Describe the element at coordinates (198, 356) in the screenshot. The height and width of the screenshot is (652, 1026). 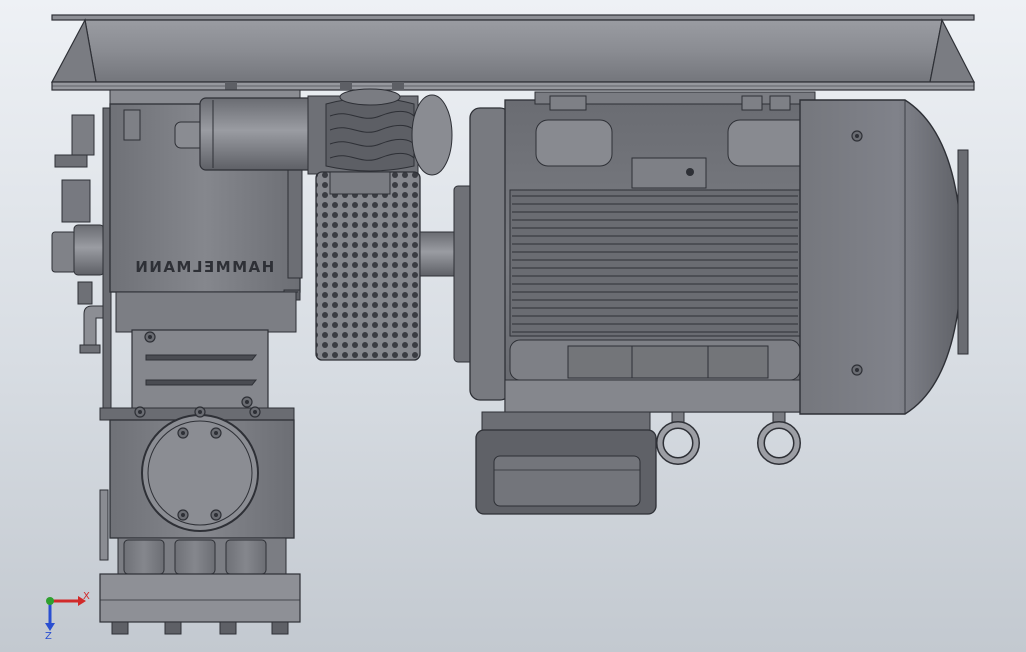
I see `pump-drive-block` at that location.